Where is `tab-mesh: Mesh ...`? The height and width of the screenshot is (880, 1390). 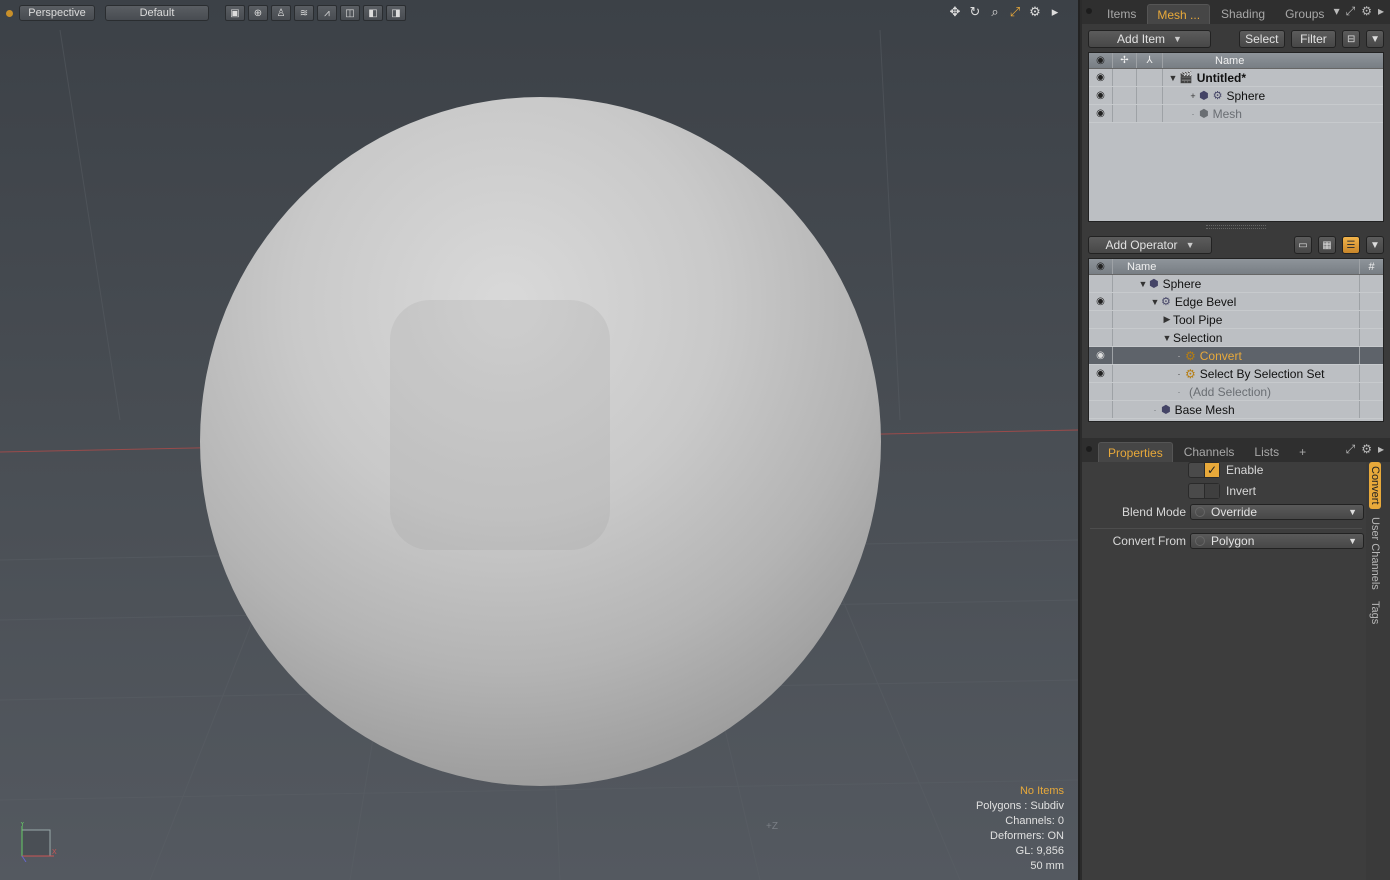 tab-mesh: Mesh ... is located at coordinates (1179, 14).